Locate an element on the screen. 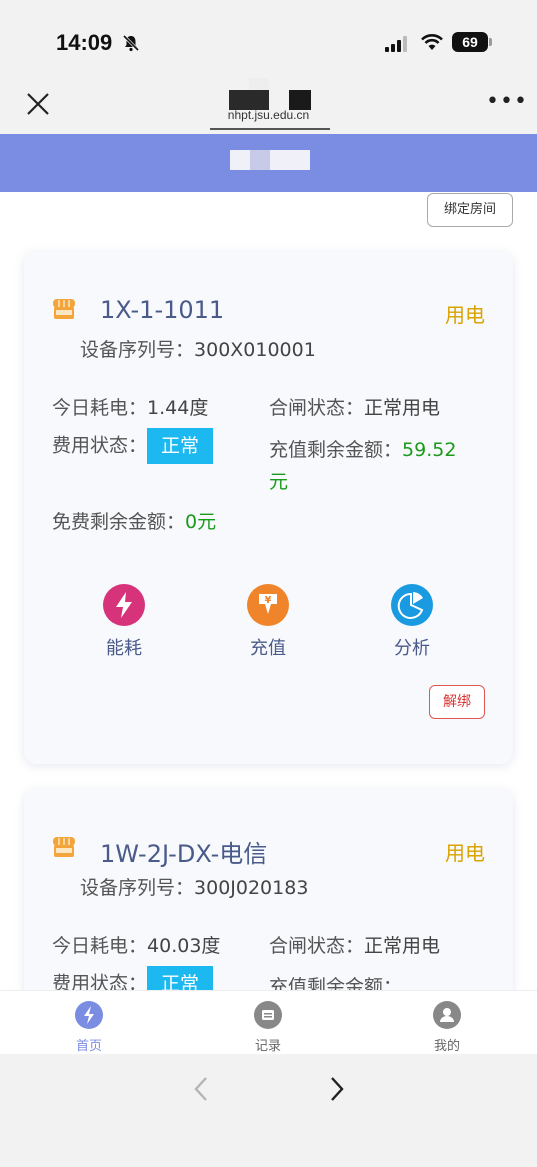 This screenshot has width=537, height=1167. today-usage: 今日耗电：1.44度 is located at coordinates (130, 406).